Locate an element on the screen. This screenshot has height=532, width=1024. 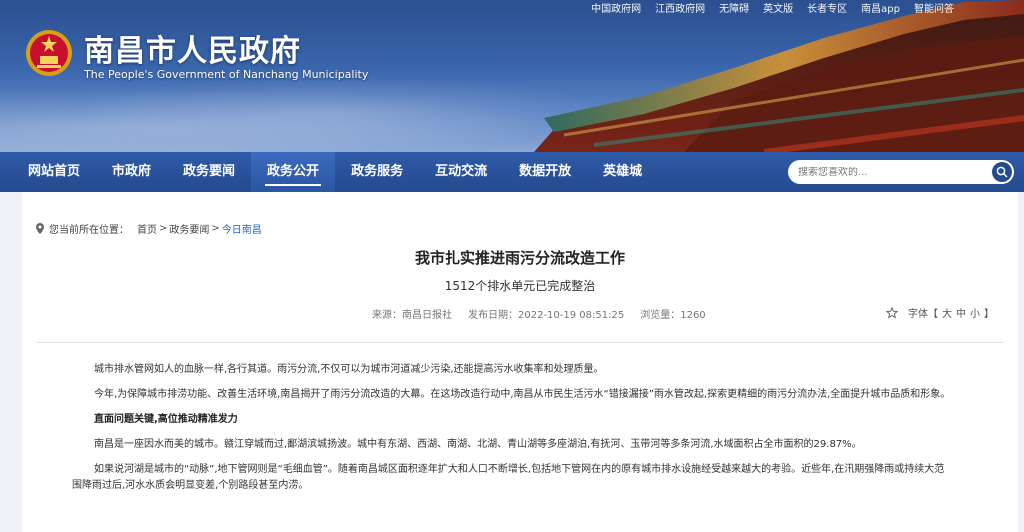
breadcrumb-news: 政务要闻 is located at coordinates (189, 228).